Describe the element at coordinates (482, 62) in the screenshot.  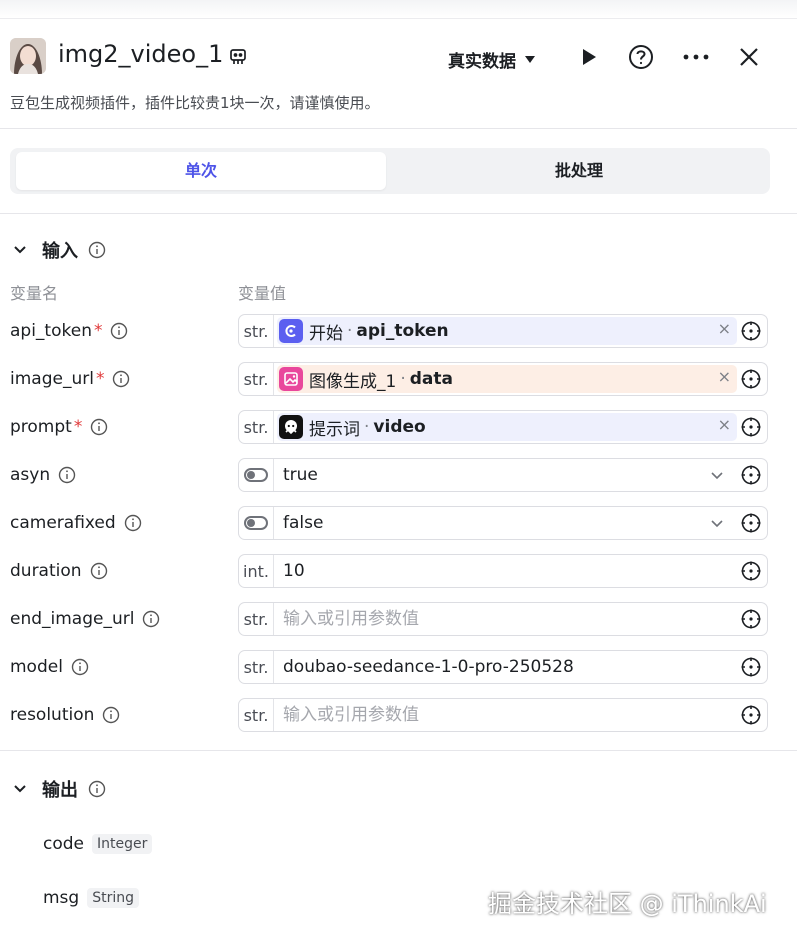
I see `data-mode-label: 真实数据` at that location.